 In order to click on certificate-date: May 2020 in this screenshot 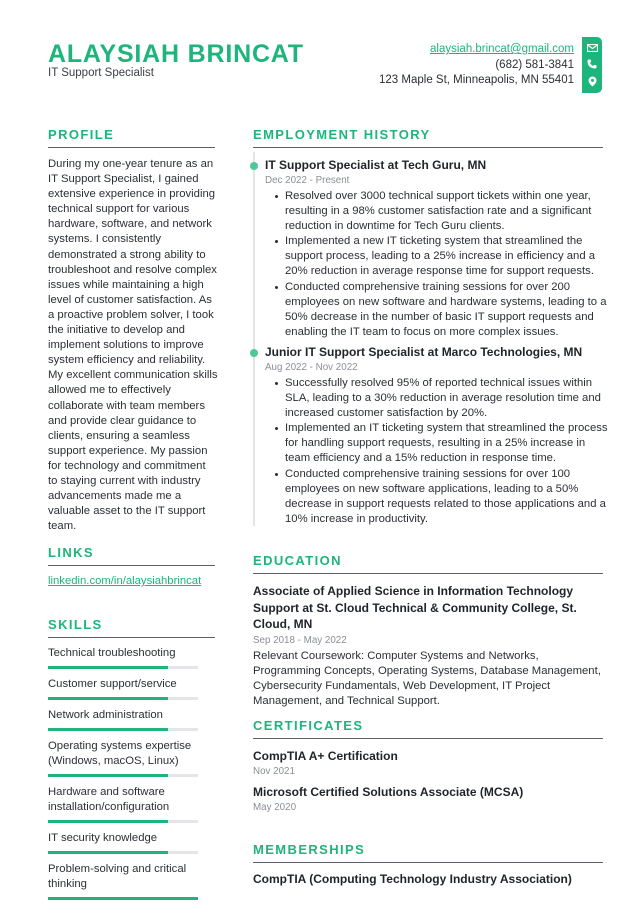, I will do `click(275, 807)`.